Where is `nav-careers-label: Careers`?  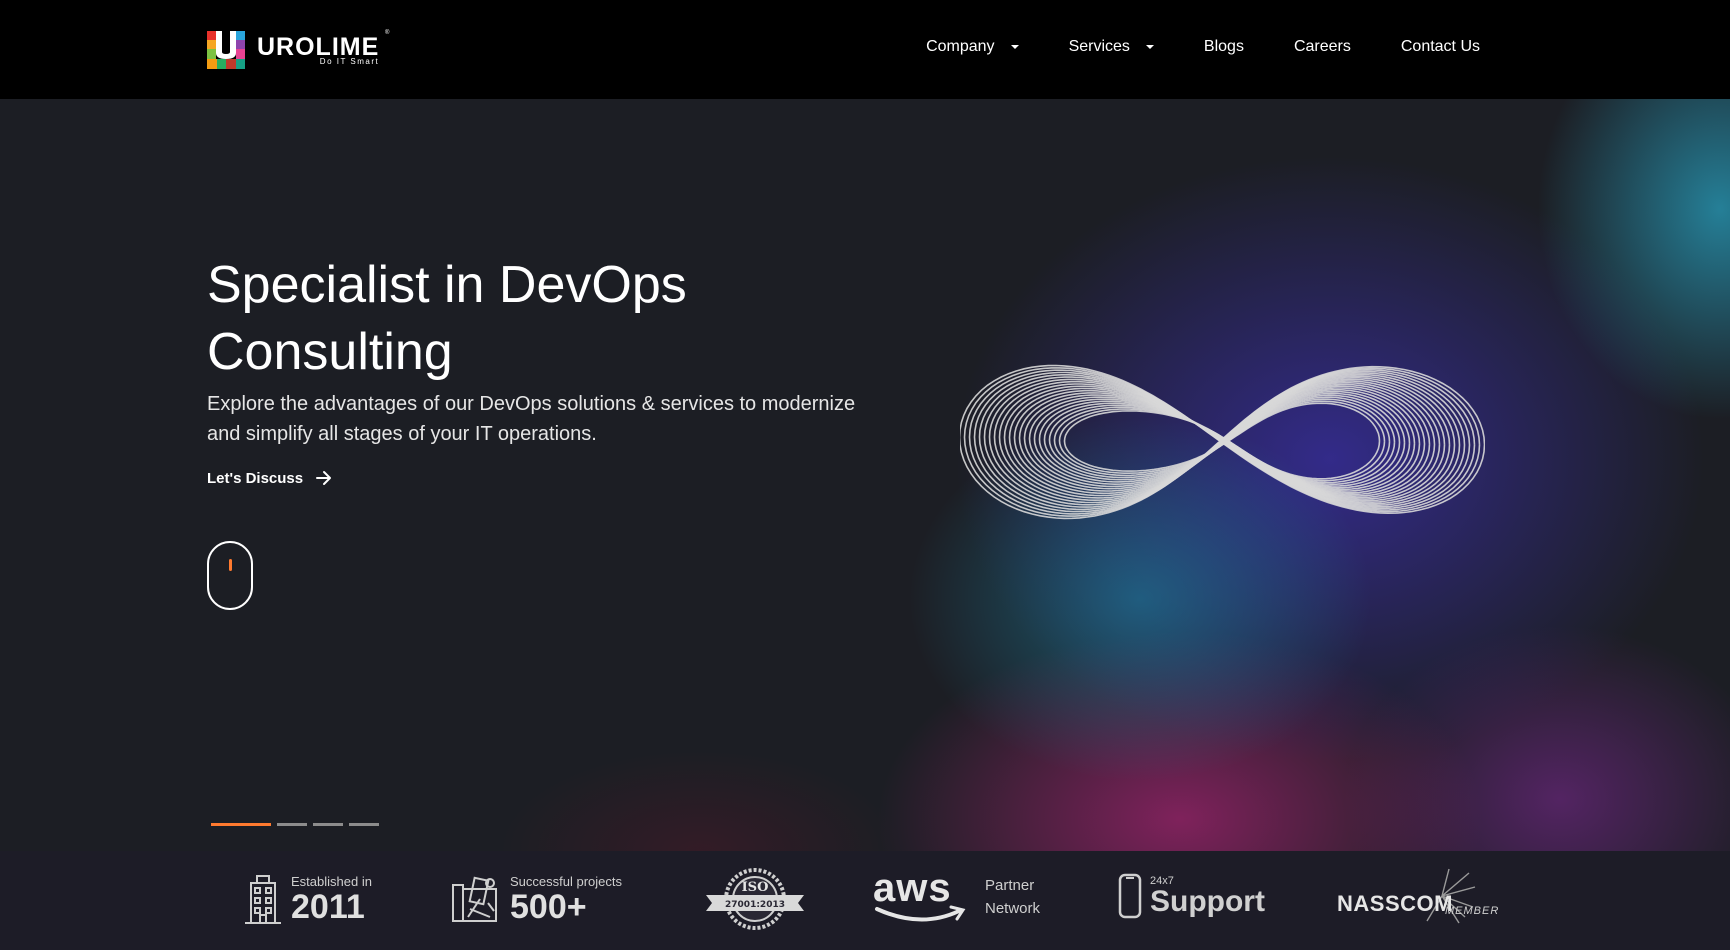
nav-careers-label: Careers is located at coordinates (1322, 46).